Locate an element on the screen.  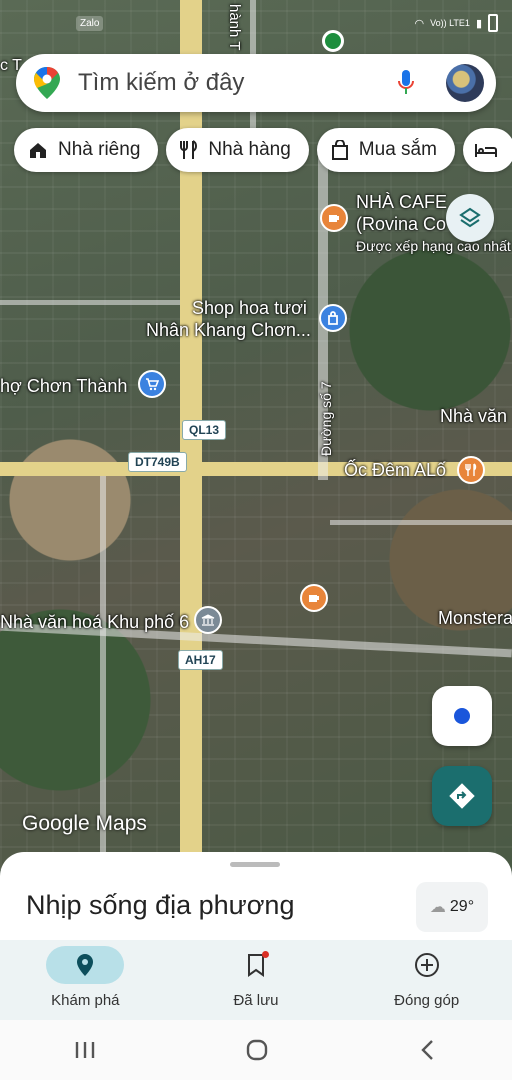
nav-dong-gop: Đóng góp is located at coordinates (426, 980).